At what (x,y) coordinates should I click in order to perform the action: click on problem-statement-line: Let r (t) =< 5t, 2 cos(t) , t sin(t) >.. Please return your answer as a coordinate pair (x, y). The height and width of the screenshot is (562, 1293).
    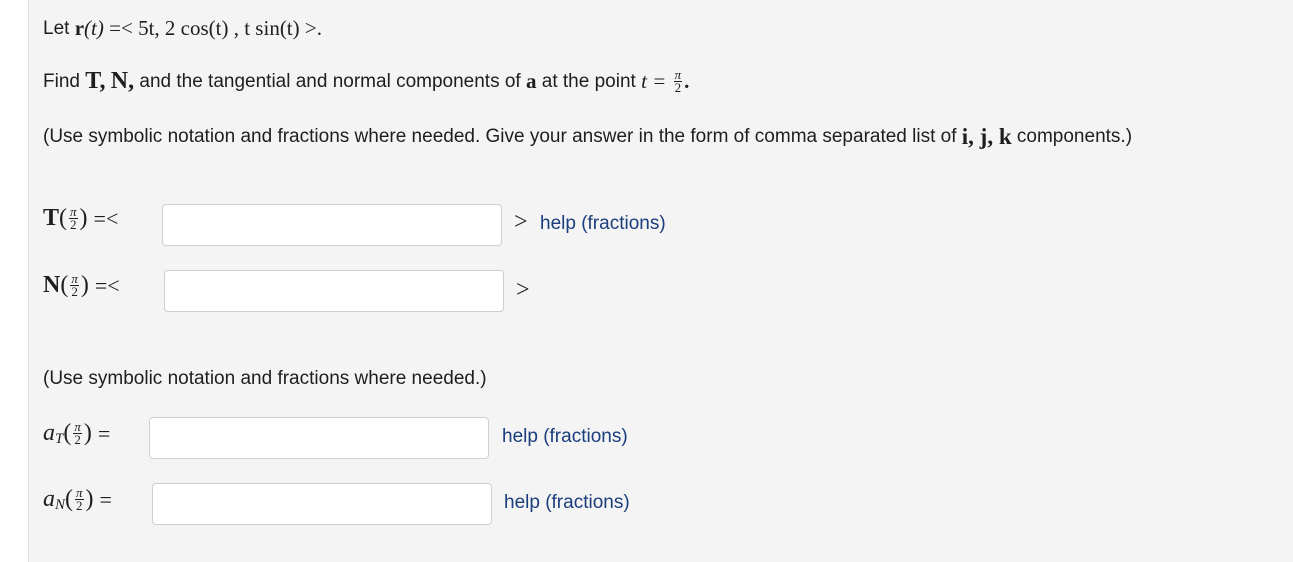
    Looking at the image, I should click on (182, 28).